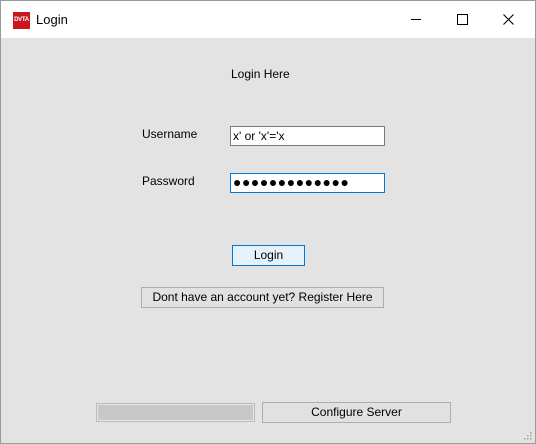 Image resolution: width=536 pixels, height=444 pixels. What do you see at coordinates (268, 255) in the screenshot?
I see `login-button: Login` at bounding box center [268, 255].